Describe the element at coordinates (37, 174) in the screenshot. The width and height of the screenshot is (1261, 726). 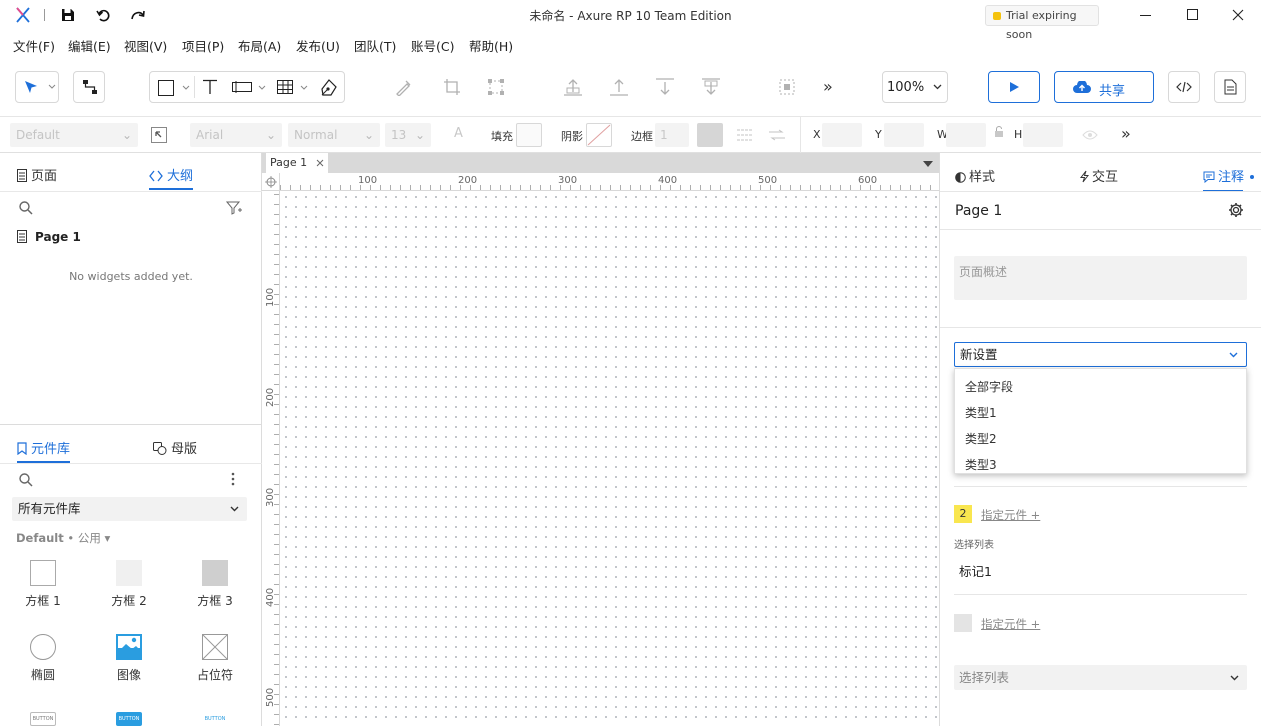
I see `tab-pages: 页面` at that location.